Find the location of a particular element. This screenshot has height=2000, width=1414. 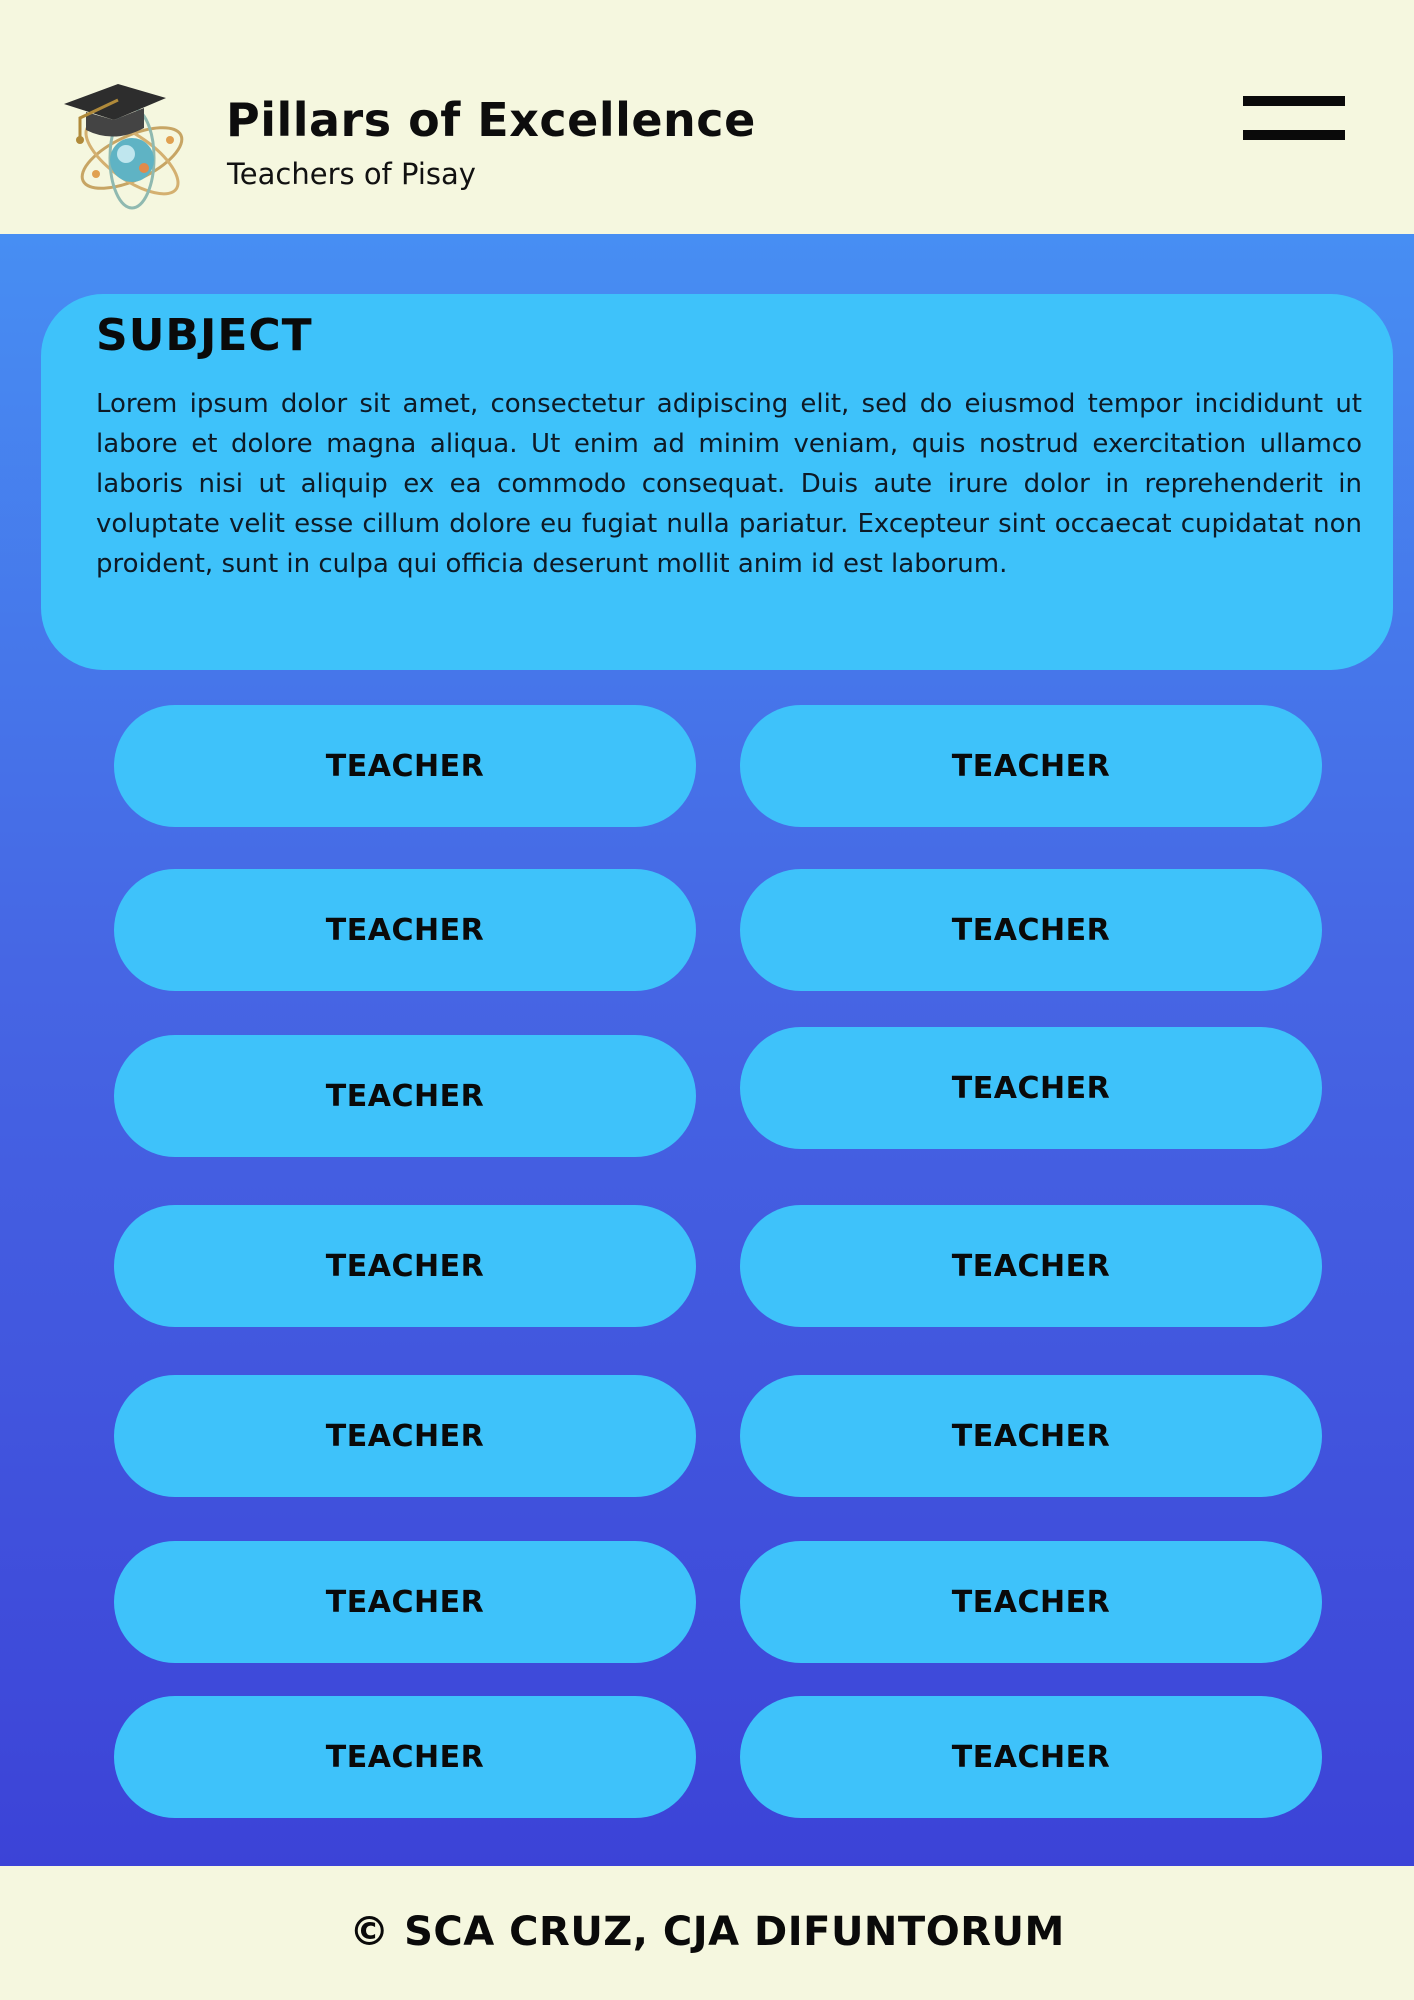

menu-icon-bar is located at coordinates (1294, 135).